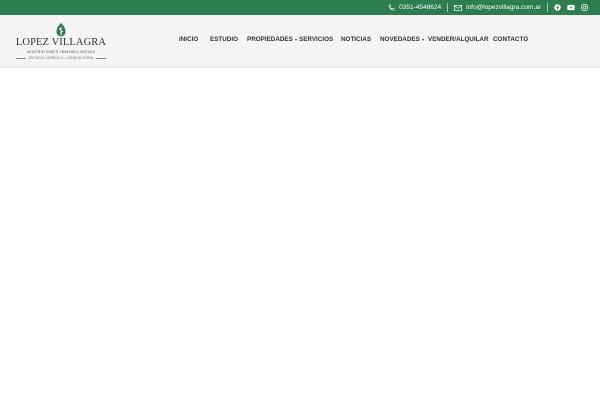 The height and width of the screenshot is (400, 600). I want to click on nav-item-label: VENDER/ALQUILAR, so click(458, 39).